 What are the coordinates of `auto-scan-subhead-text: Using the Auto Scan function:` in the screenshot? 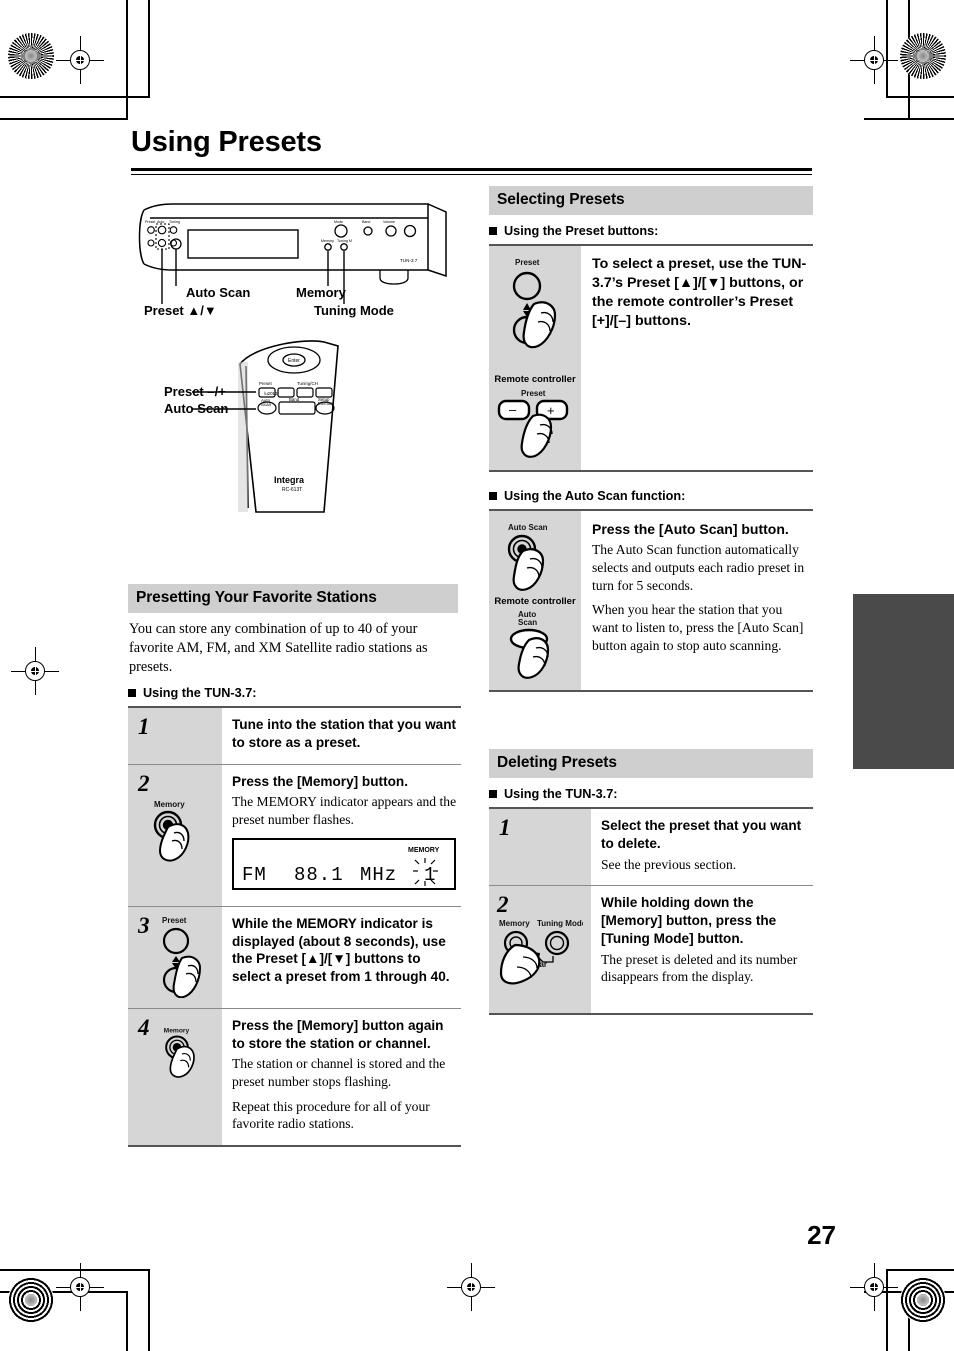 It's located at (595, 496).